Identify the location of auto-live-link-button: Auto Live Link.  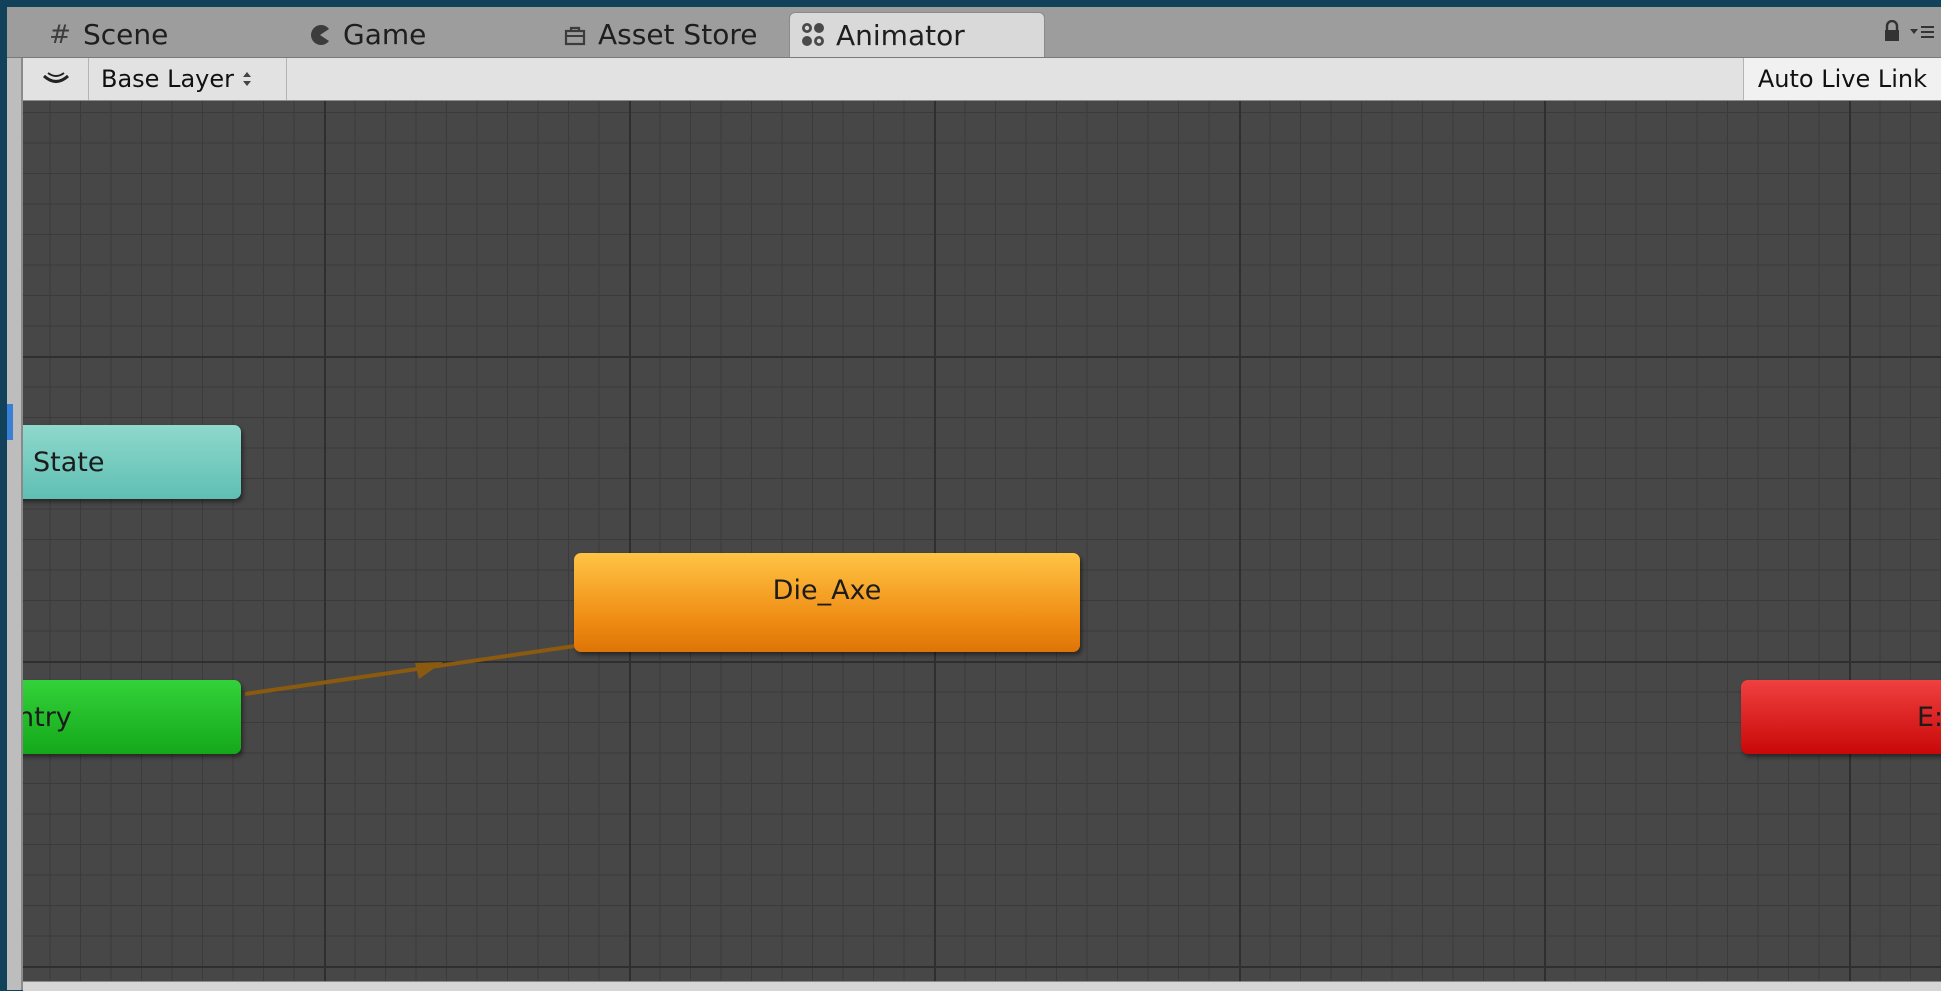
(1841, 79).